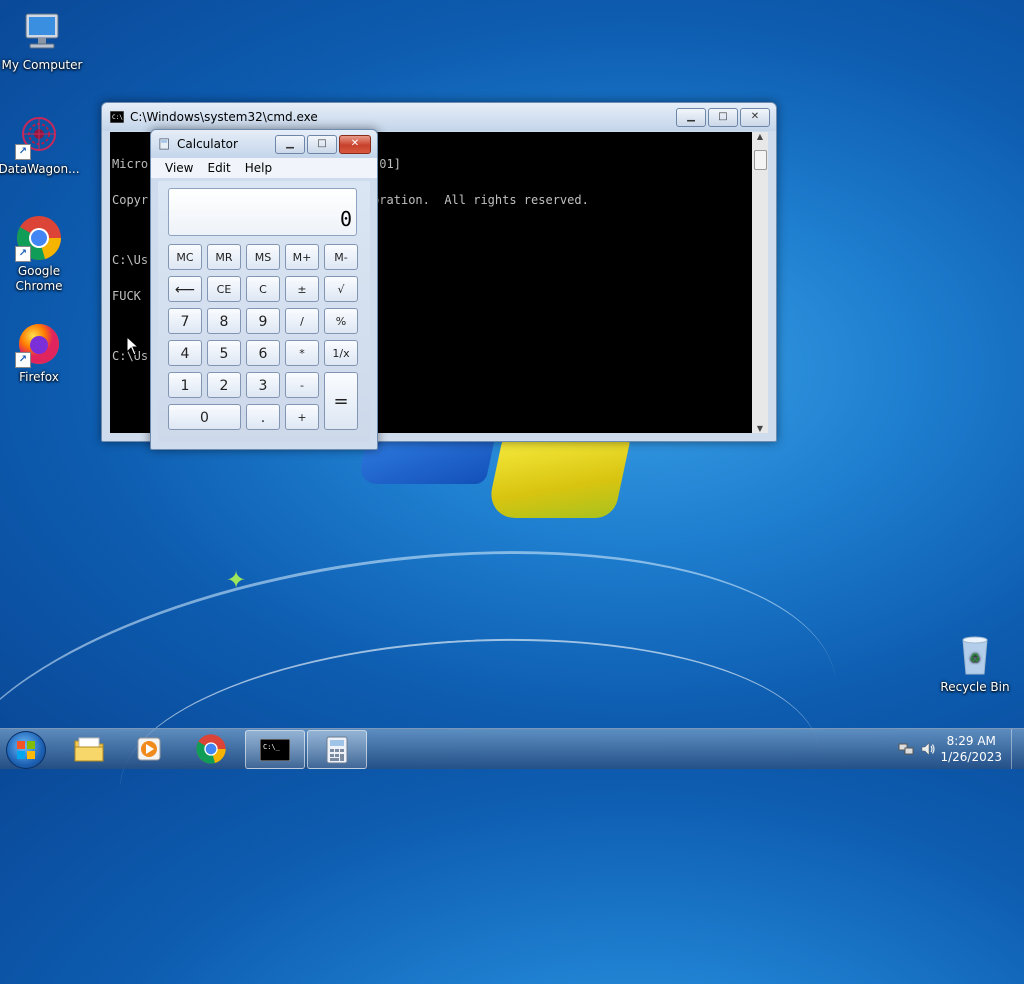 The height and width of the screenshot is (984, 1024). Describe the element at coordinates (341, 401) in the screenshot. I see `equals-button: =` at that location.